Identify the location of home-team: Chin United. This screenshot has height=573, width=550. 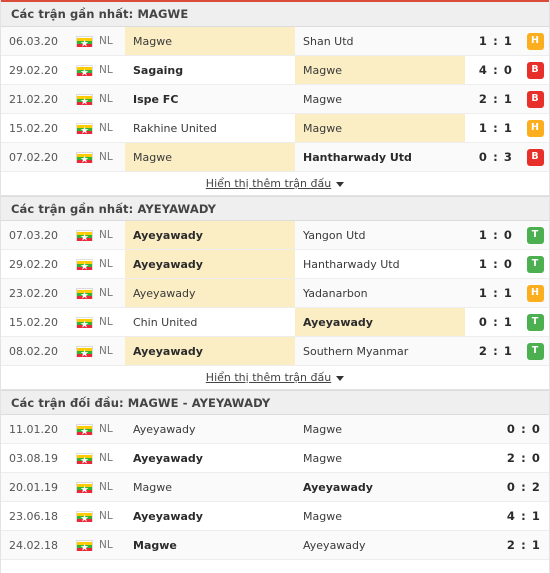
(210, 322).